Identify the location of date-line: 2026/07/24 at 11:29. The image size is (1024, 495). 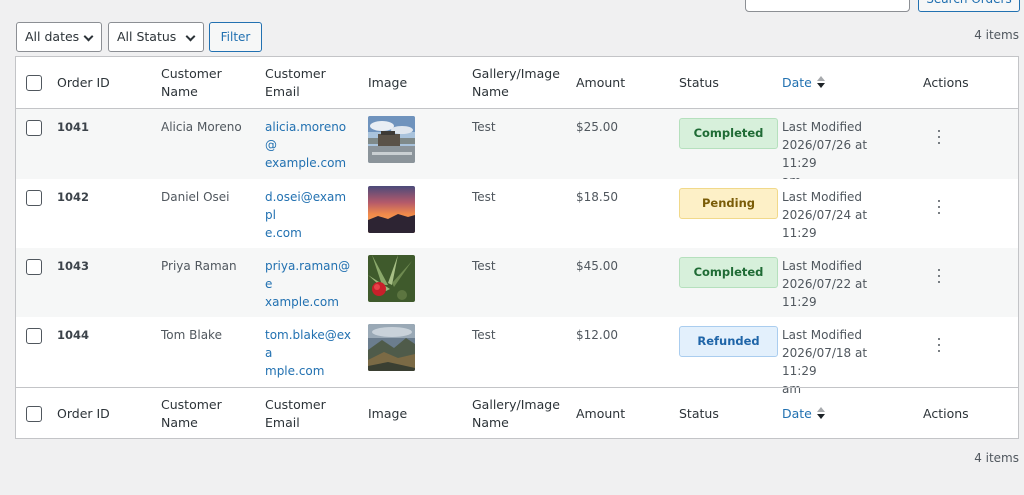
(825, 224).